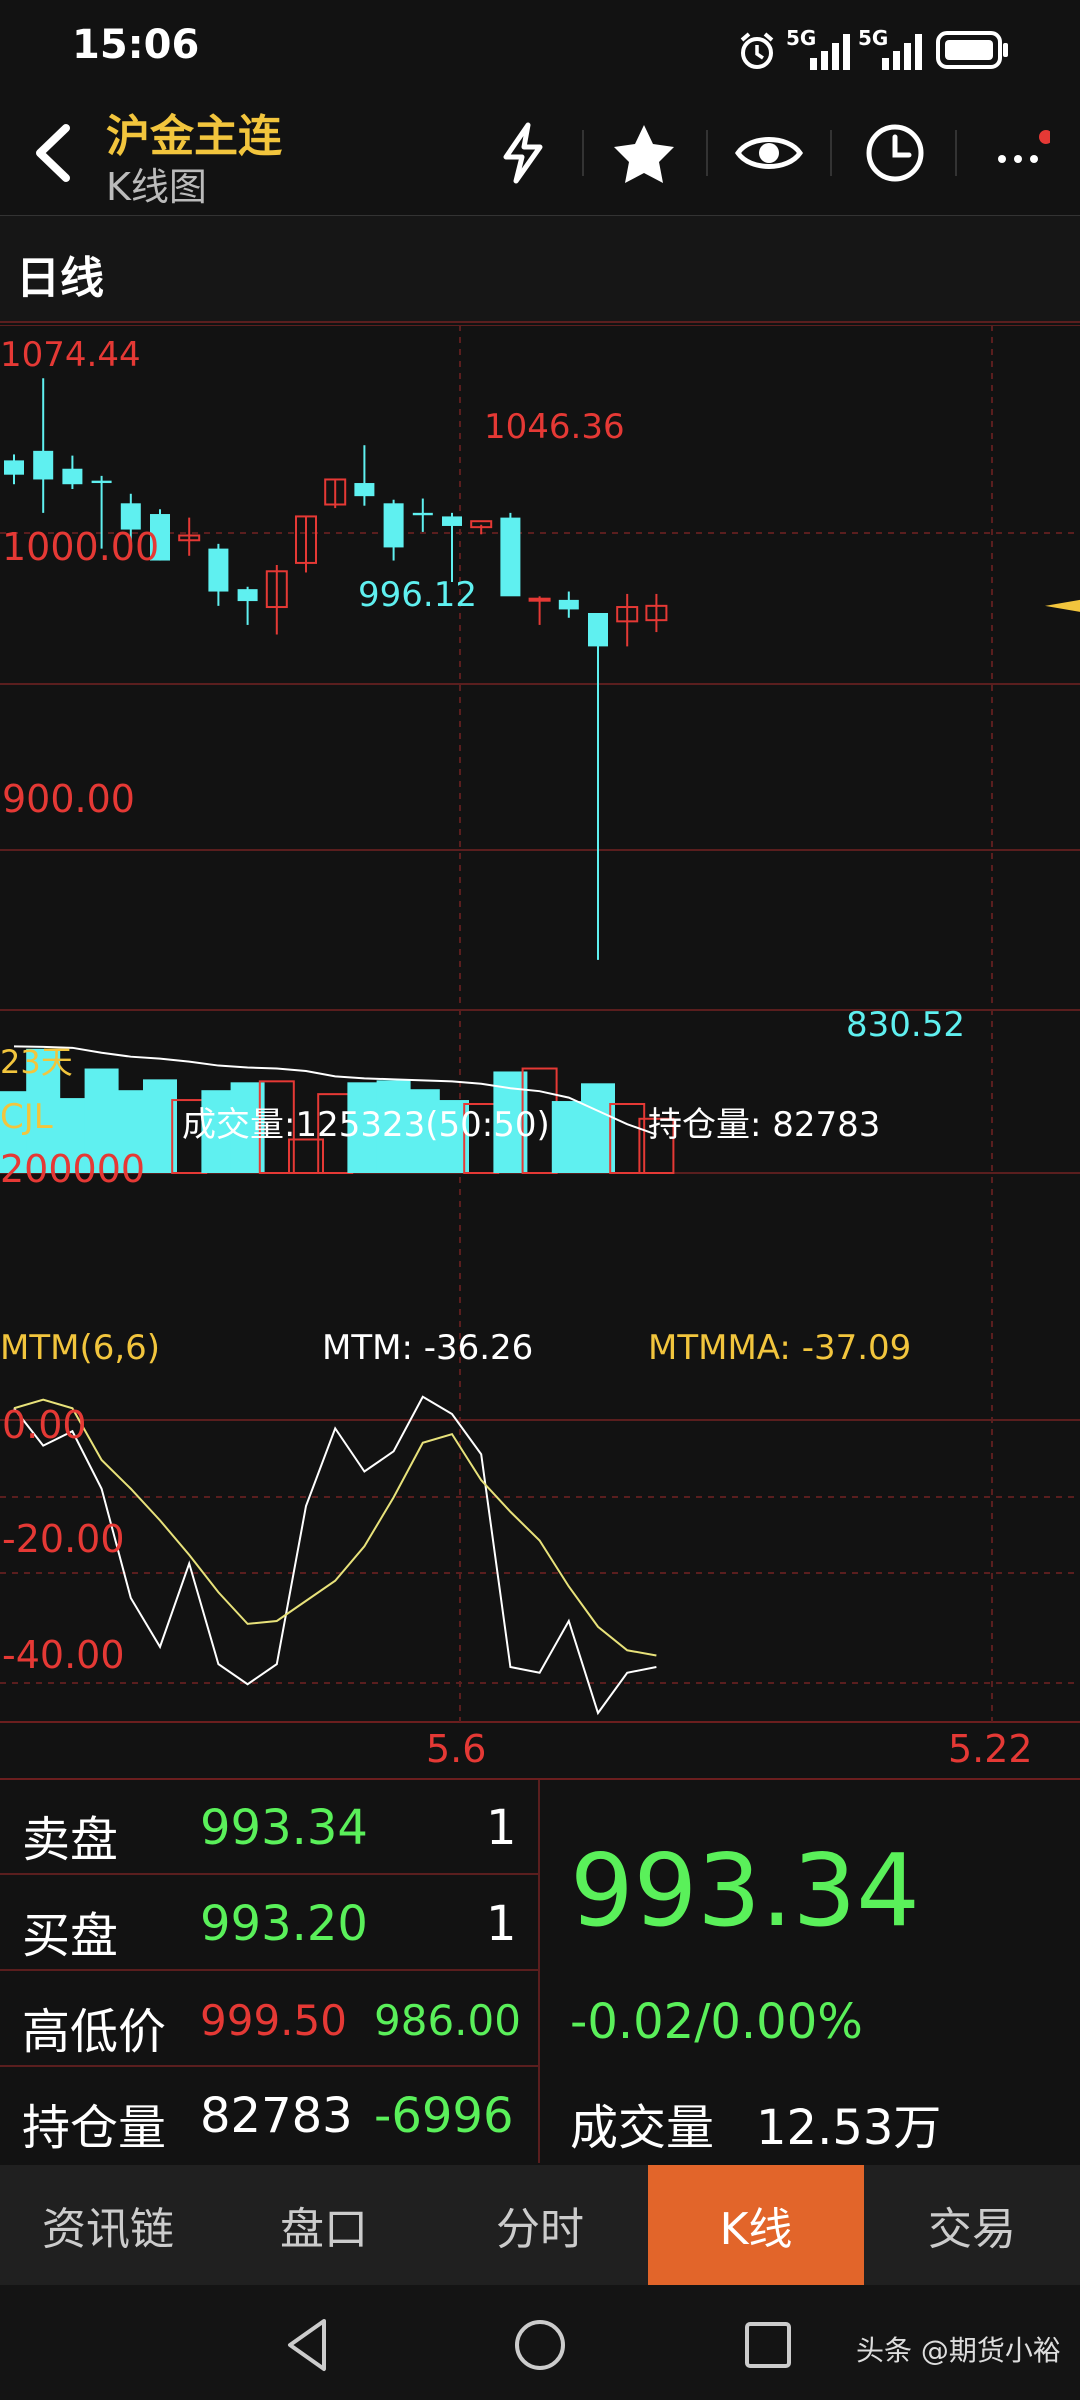 The height and width of the screenshot is (2400, 1080). I want to click on sell-label: 卖盘, so click(70, 1840).